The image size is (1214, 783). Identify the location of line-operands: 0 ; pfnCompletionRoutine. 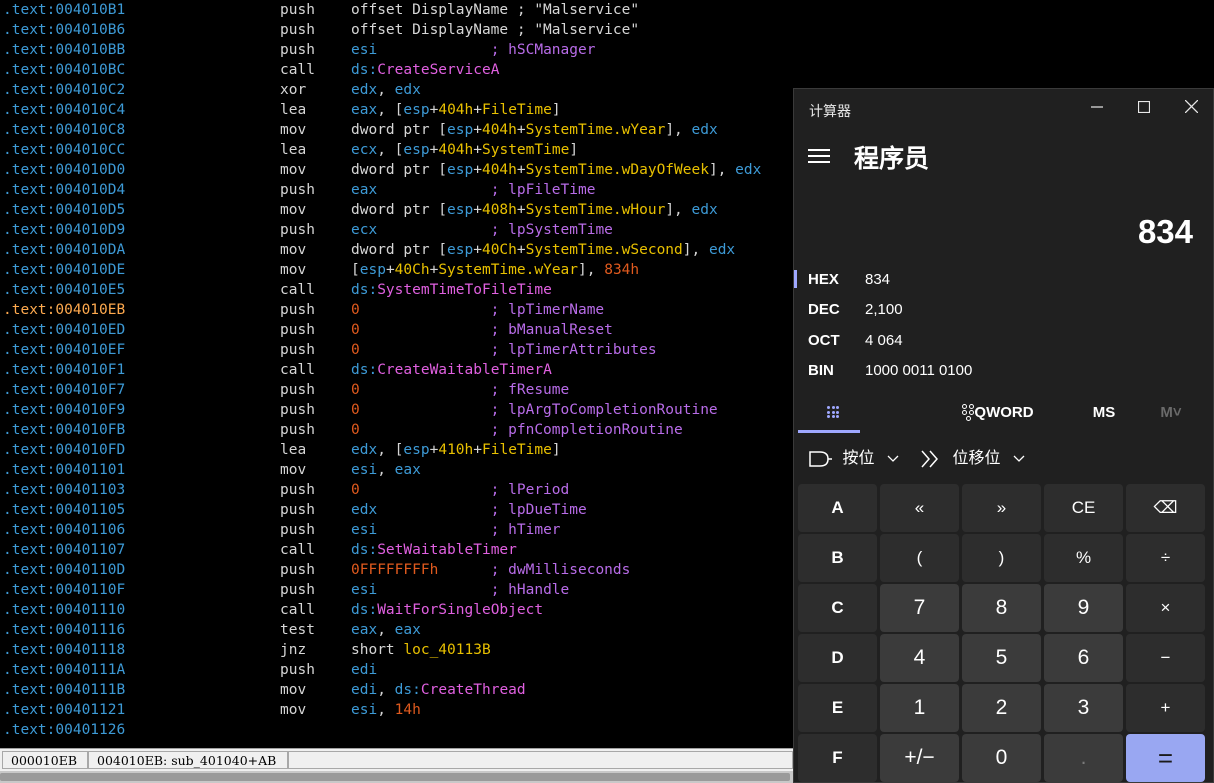
(517, 430).